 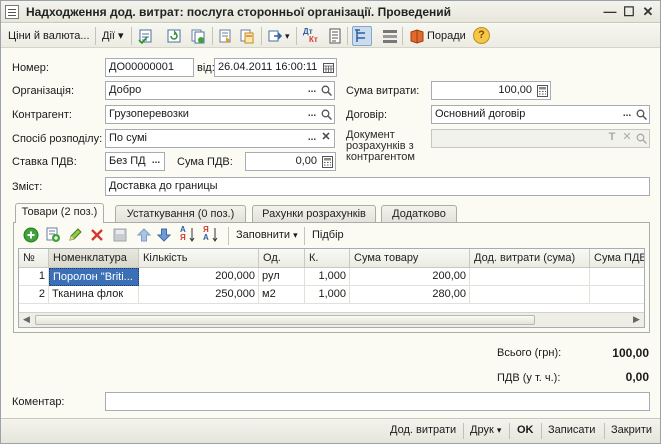 I want to click on tree-view-button, so click(x=362, y=36).